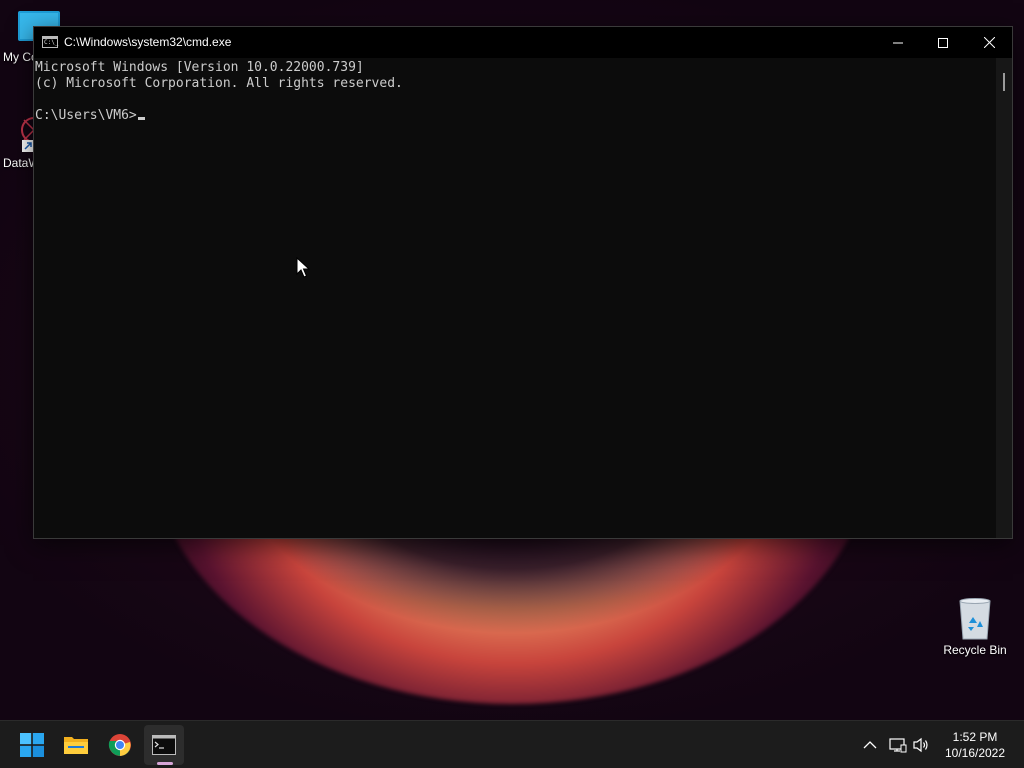 This screenshot has height=768, width=1024. I want to click on scrollbar-thumb, so click(1004, 82).